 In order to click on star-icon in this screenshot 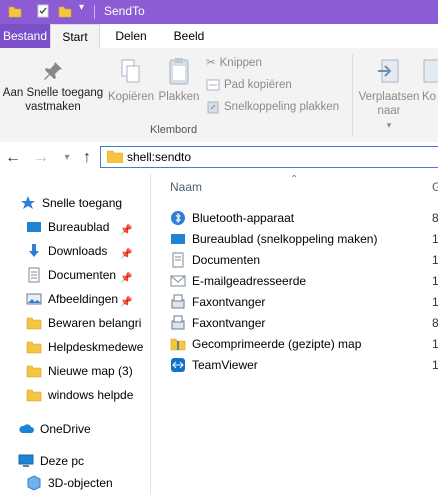, I will do `click(28, 202)`.